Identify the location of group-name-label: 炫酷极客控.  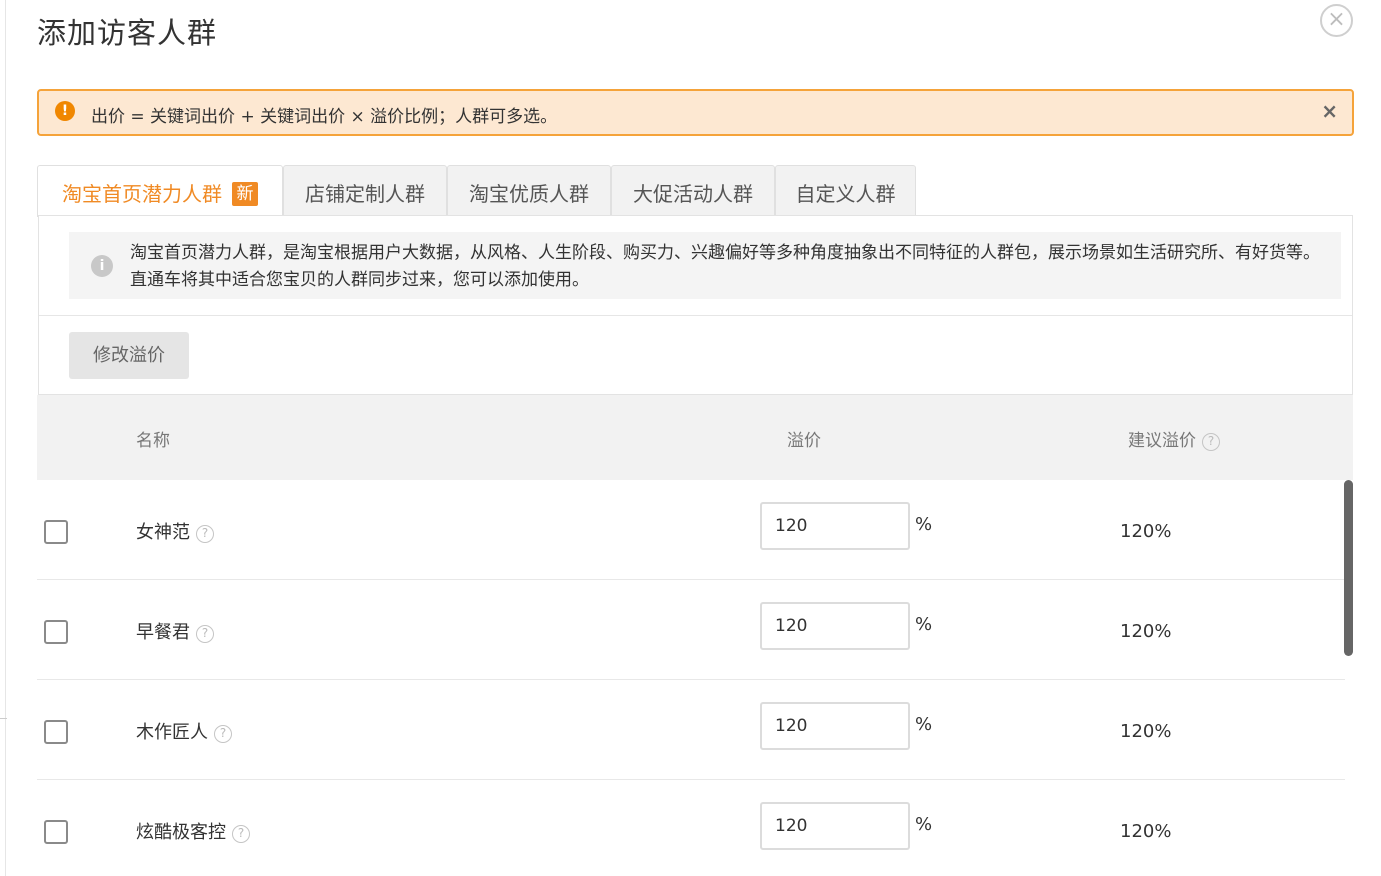
(181, 832).